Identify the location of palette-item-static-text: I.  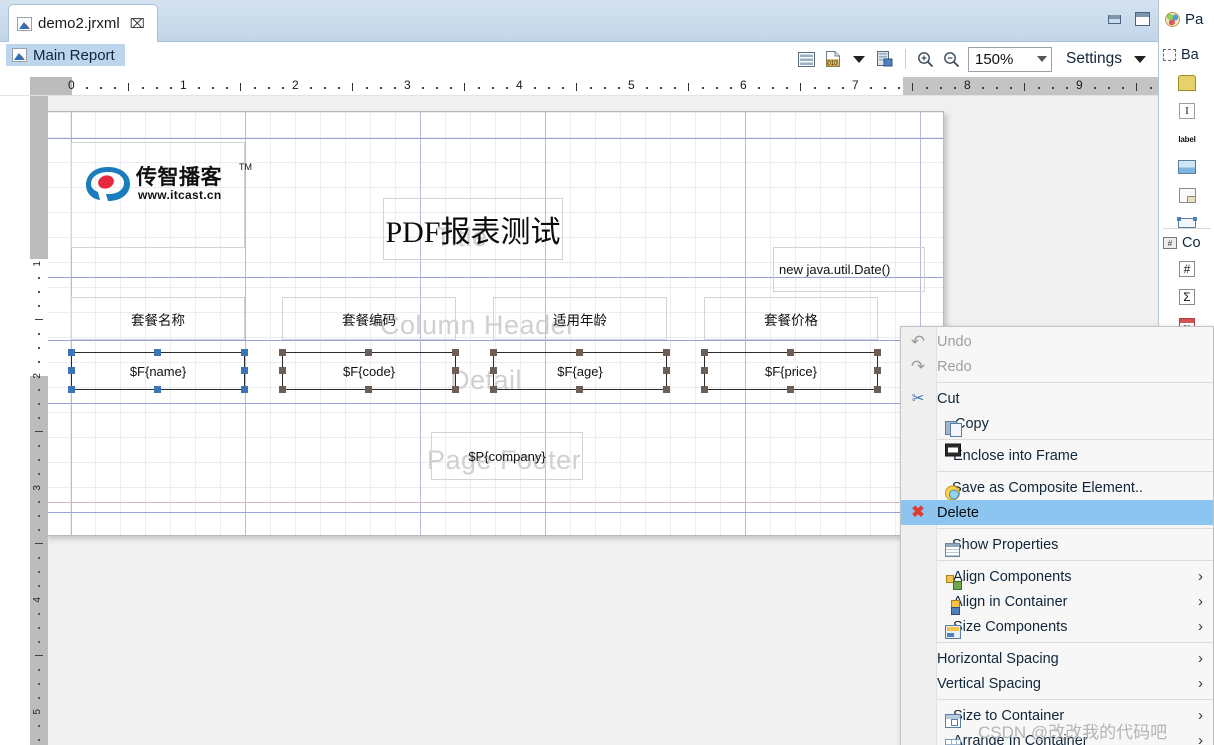
(1187, 111).